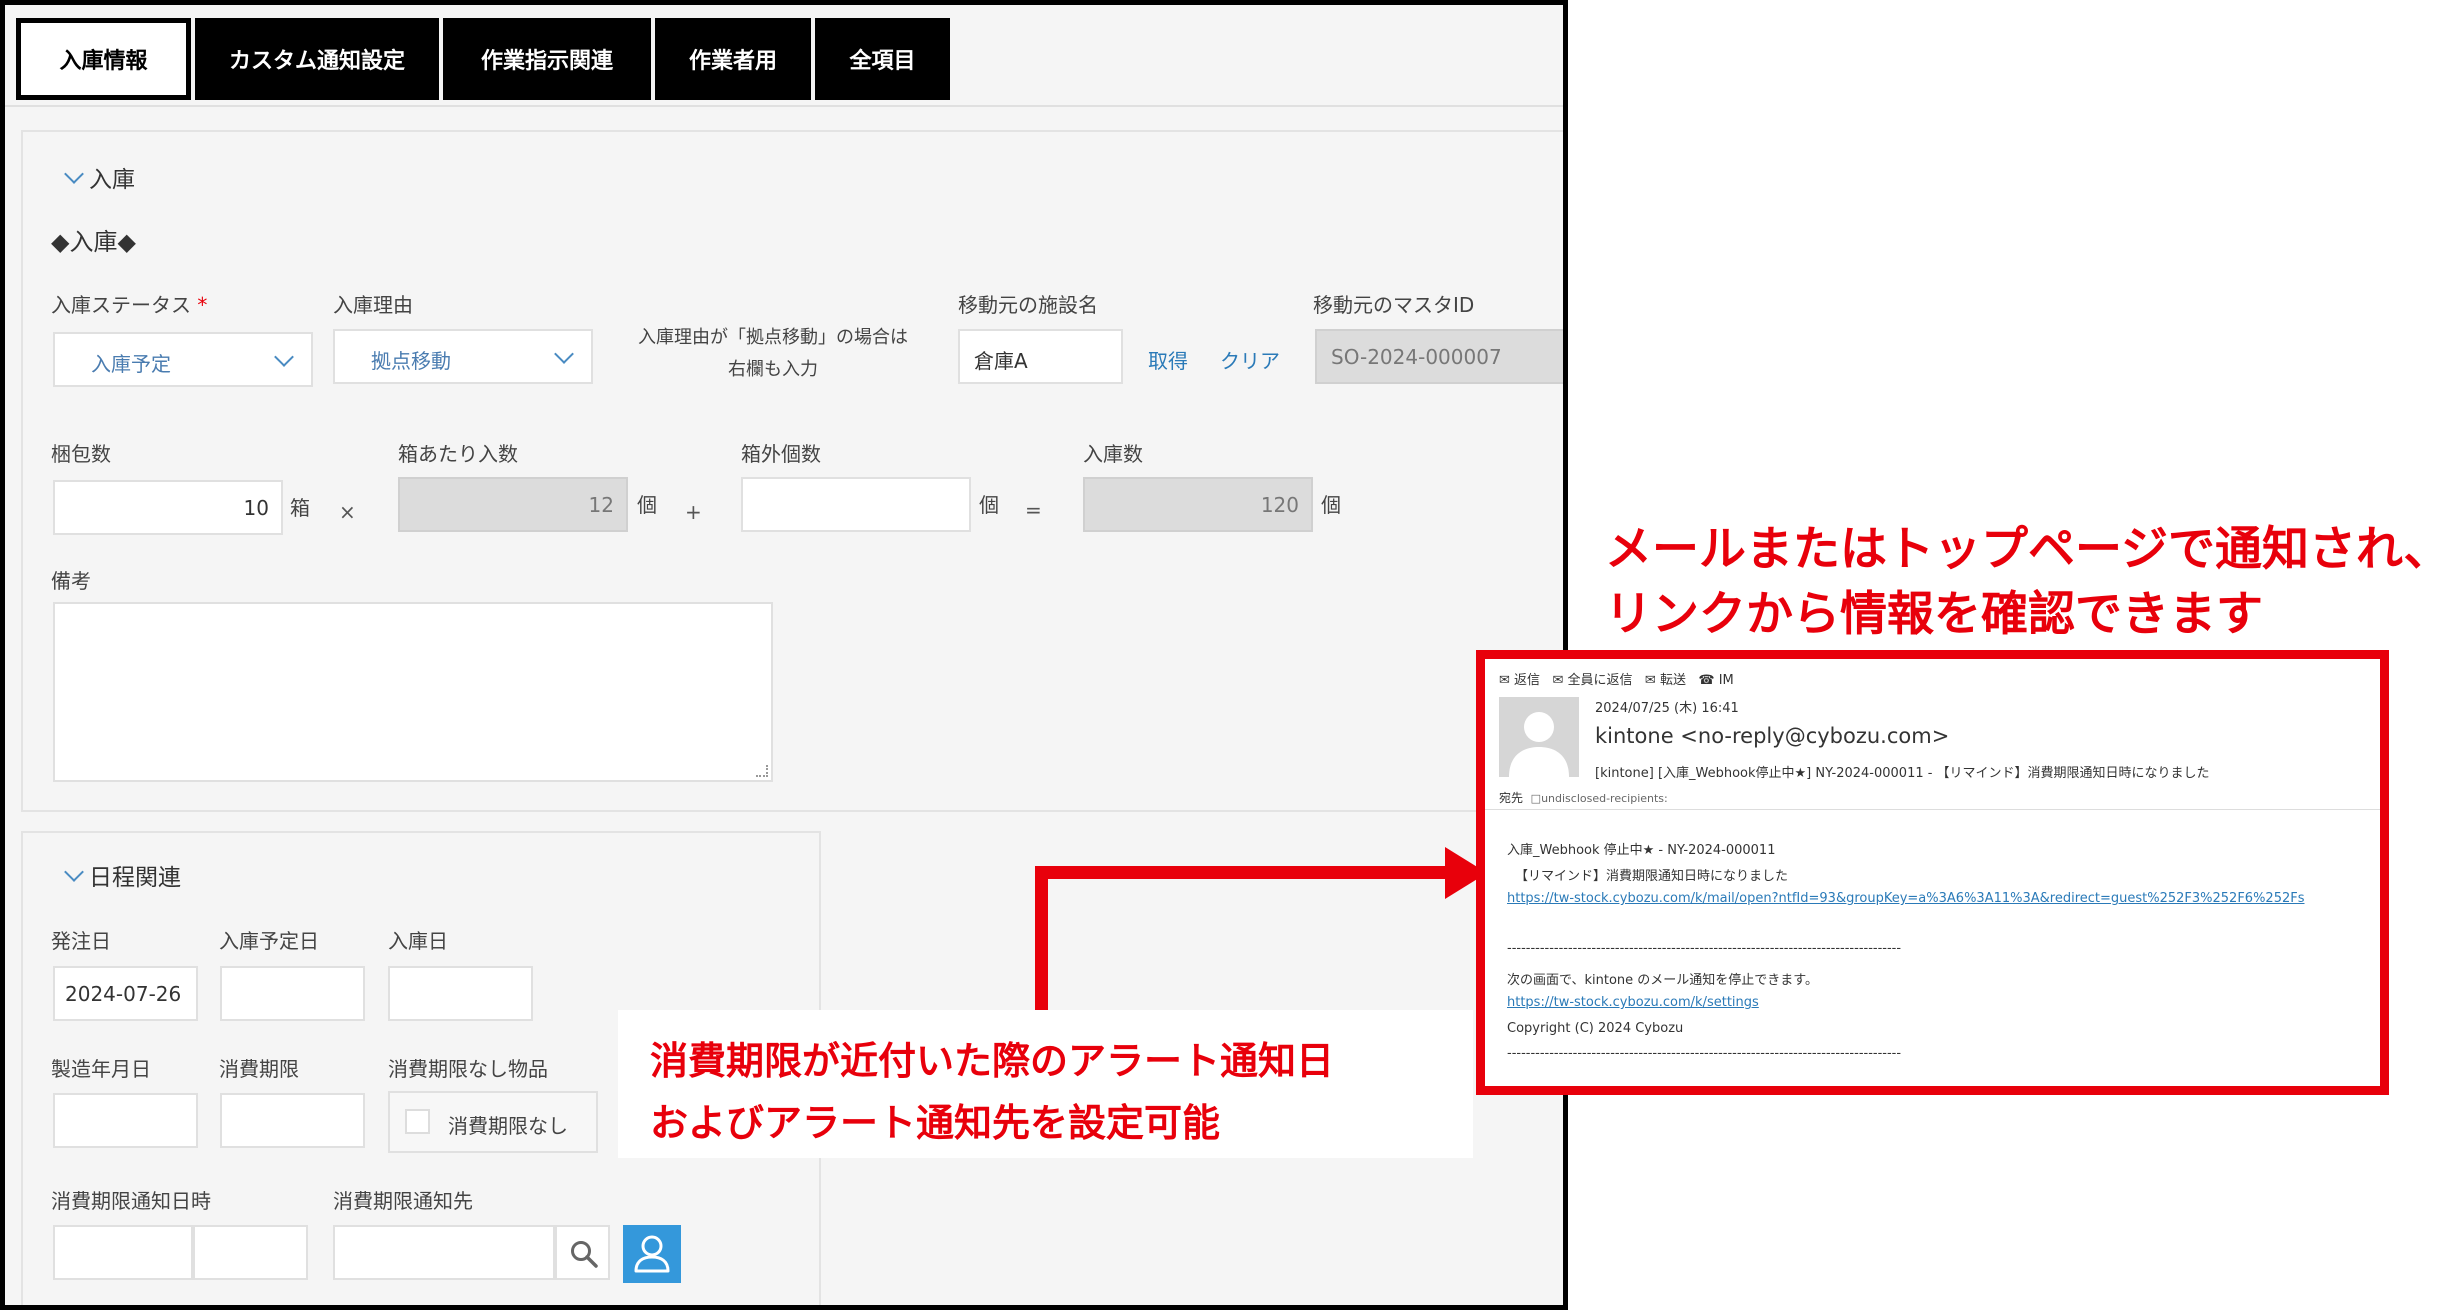 This screenshot has height=1310, width=2455. What do you see at coordinates (413, 692) in the screenshot?
I see `note-textarea` at bounding box center [413, 692].